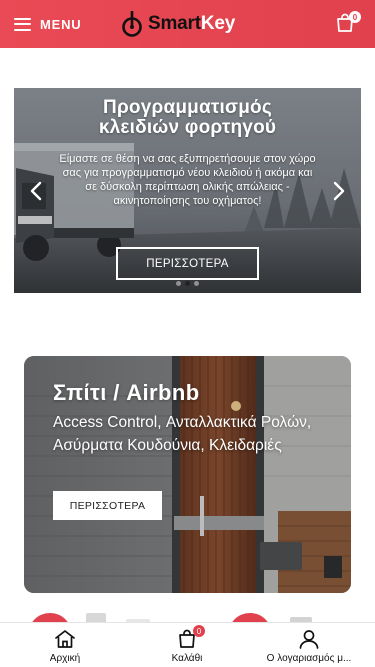  I want to click on nav-cart-icon-wrap: 0, so click(190, 637).